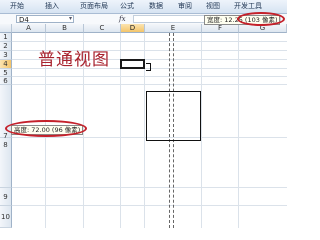 This screenshot has width=320, height=240. Describe the element at coordinates (6, 55) in the screenshot. I see `row-header-3: 3` at that location.